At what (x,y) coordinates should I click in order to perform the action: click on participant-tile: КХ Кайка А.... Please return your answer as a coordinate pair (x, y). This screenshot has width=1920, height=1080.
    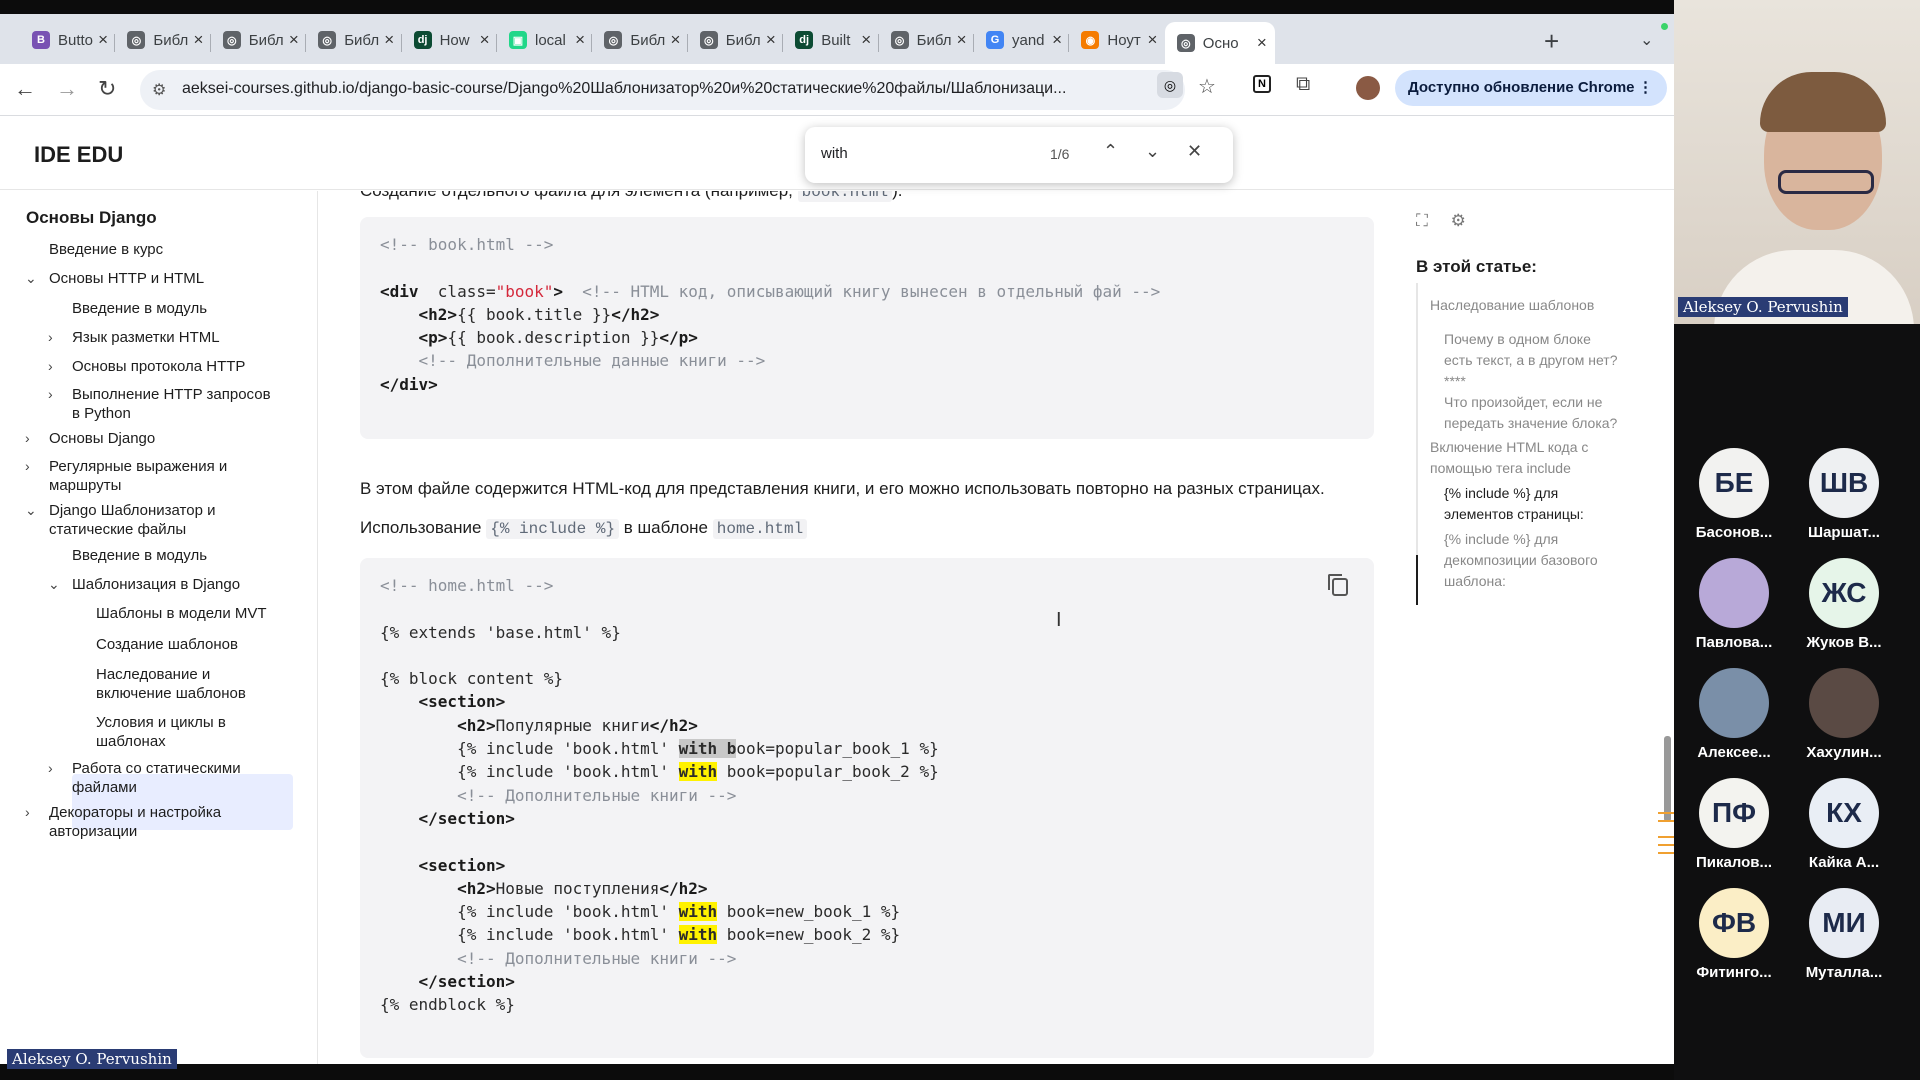
    Looking at the image, I should click on (1844, 824).